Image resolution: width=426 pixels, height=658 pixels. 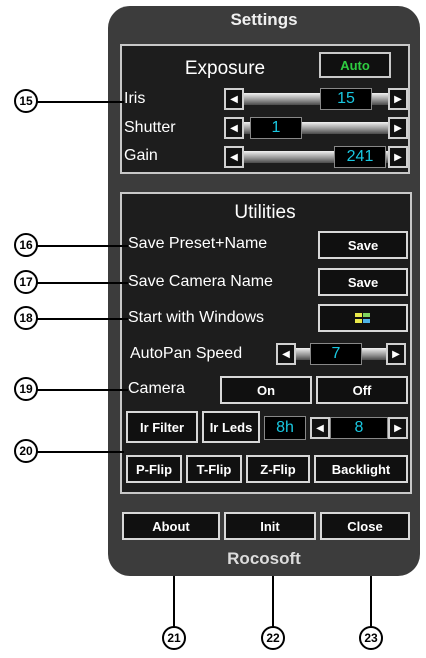 I want to click on save-camera-name-label: Save Camera Name, so click(x=200, y=281).